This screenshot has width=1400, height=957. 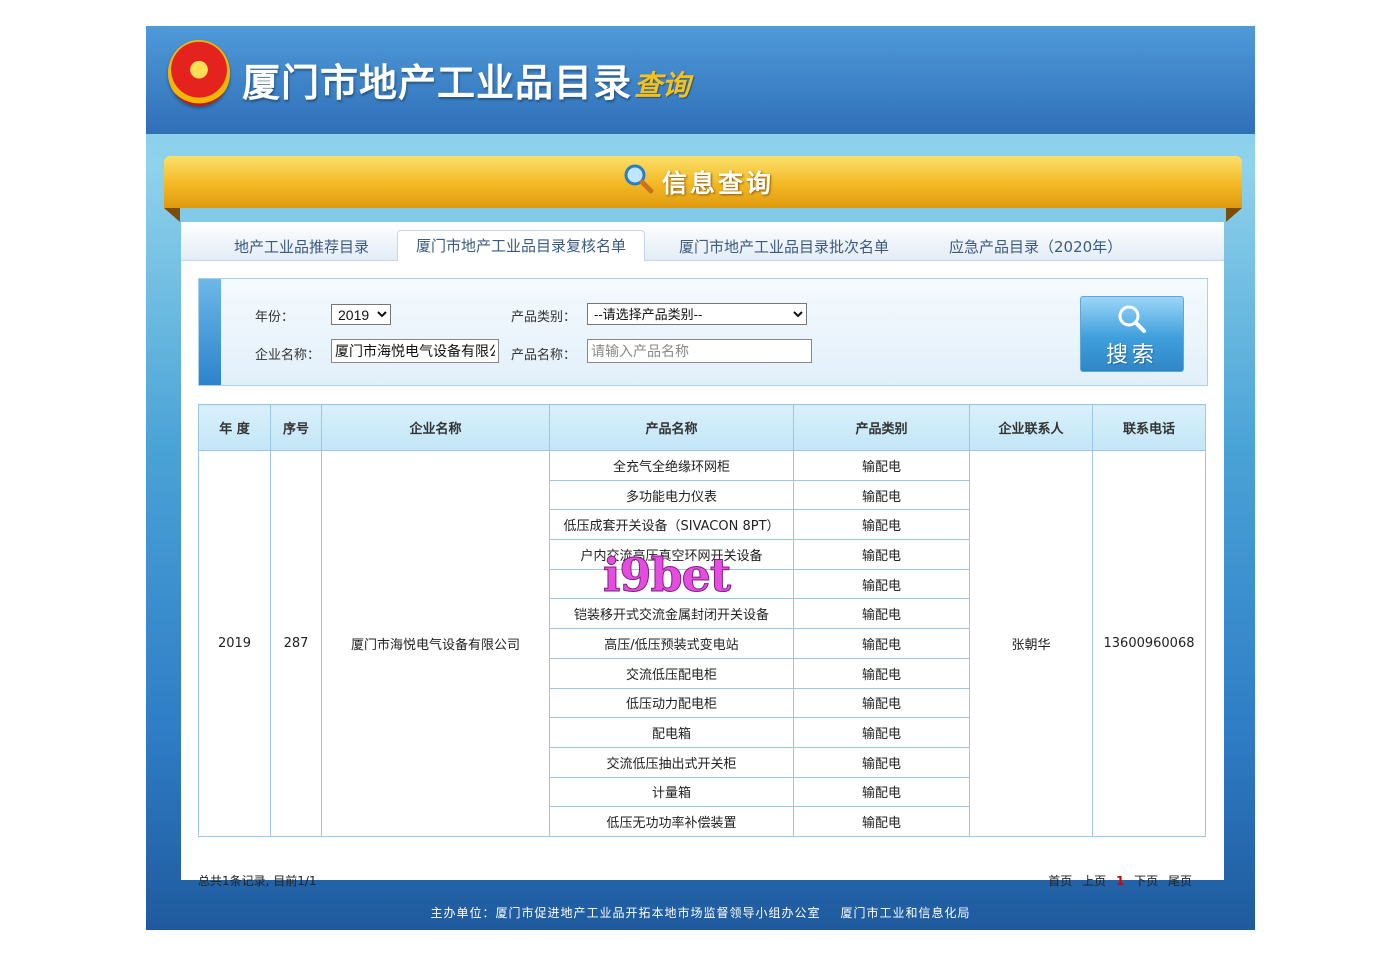 What do you see at coordinates (1131, 355) in the screenshot?
I see `search-button-label: 搜索` at bounding box center [1131, 355].